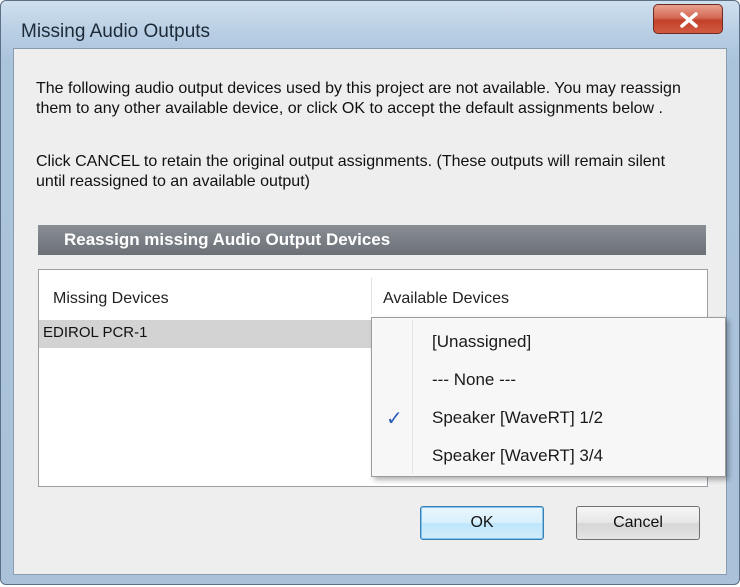 The height and width of the screenshot is (587, 740). What do you see at coordinates (482, 341) in the screenshot?
I see `dropdown-option-label: [Unassigned]` at bounding box center [482, 341].